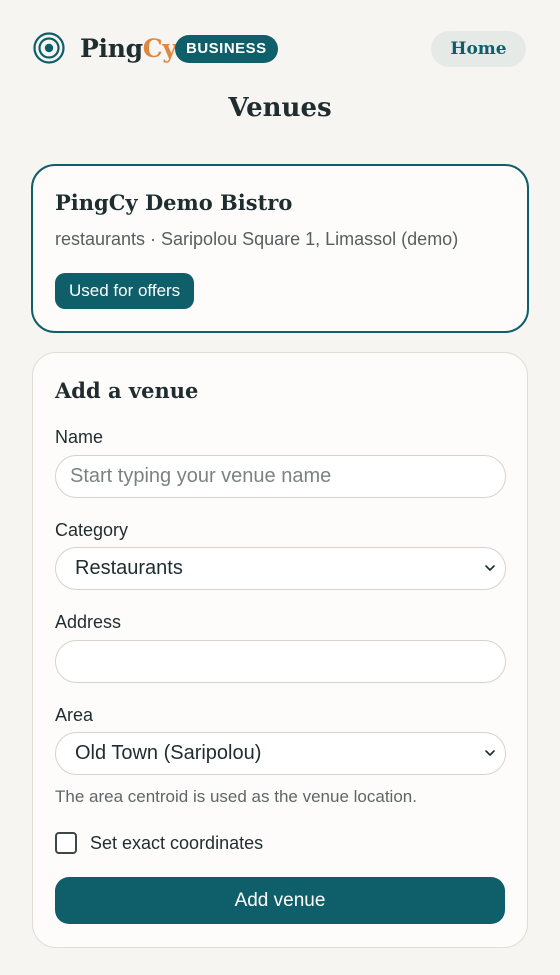 Image resolution: width=560 pixels, height=975 pixels. I want to click on brand-name: PingCy, so click(128, 49).